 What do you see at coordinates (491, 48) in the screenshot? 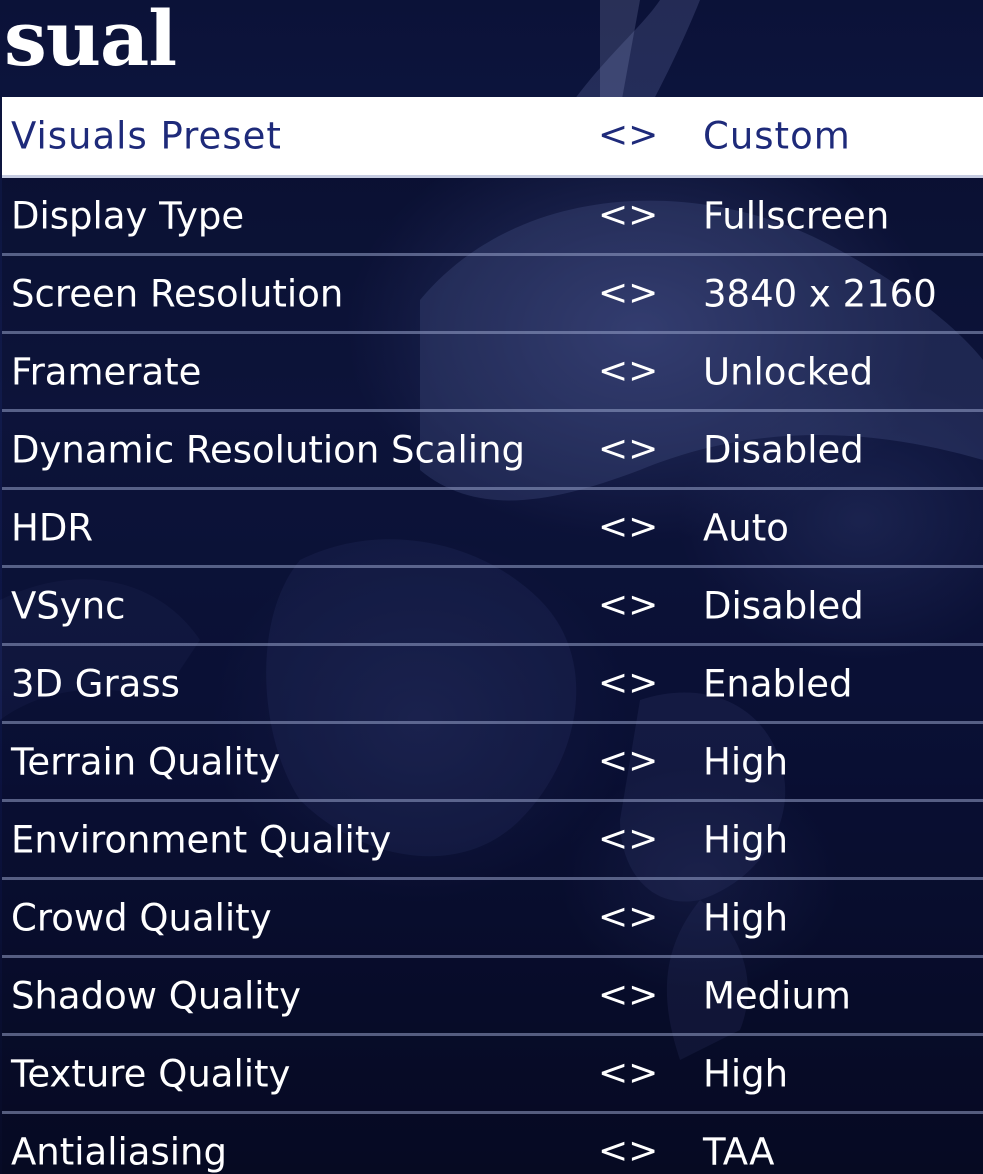
I see `page-header: sual` at bounding box center [491, 48].